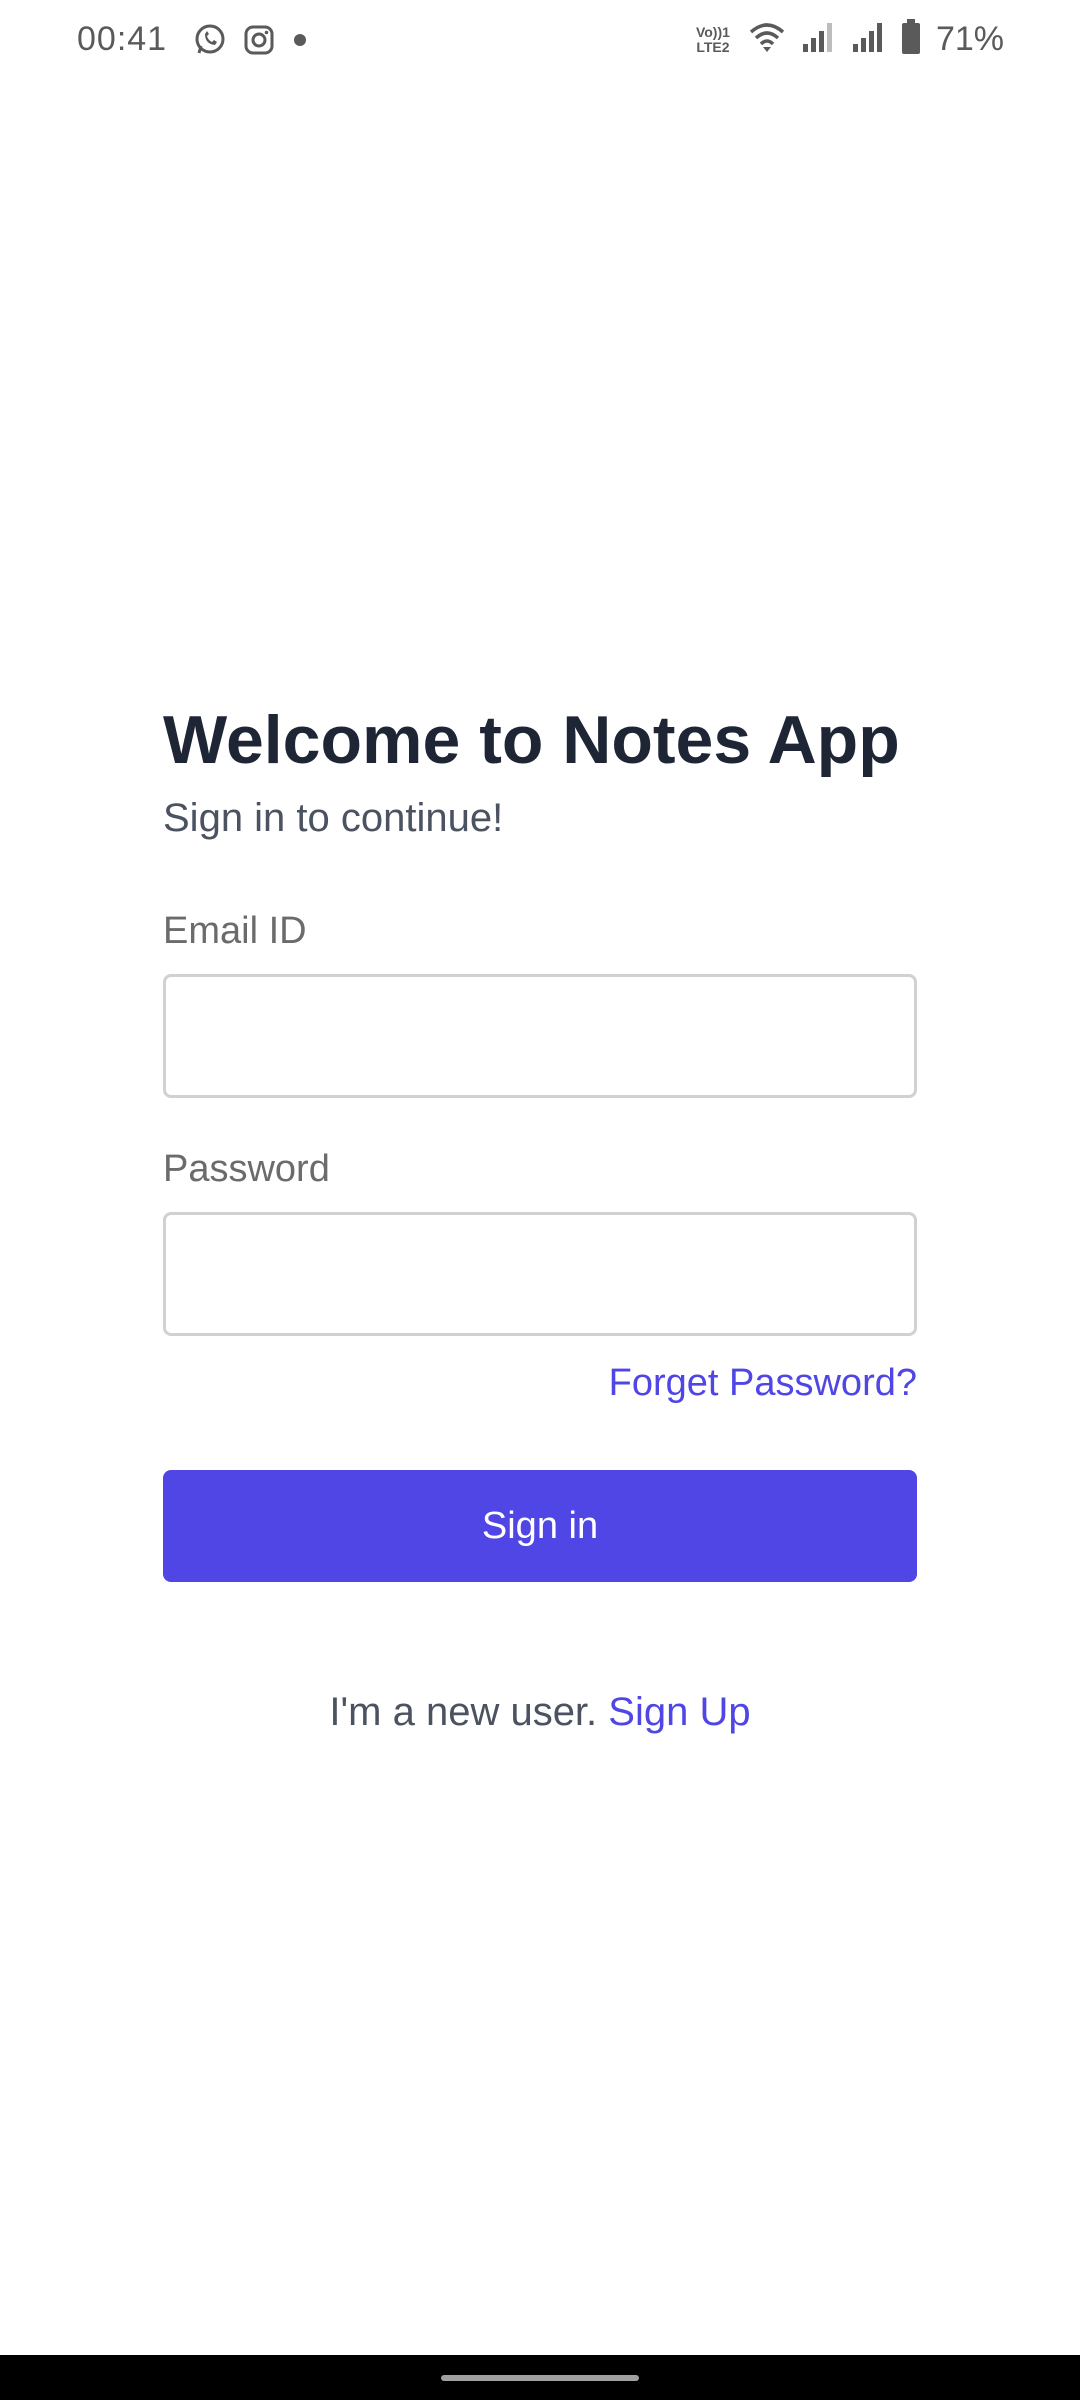 Image resolution: width=1080 pixels, height=2400 pixels. Describe the element at coordinates (911, 39) in the screenshot. I see `battery-icon` at that location.